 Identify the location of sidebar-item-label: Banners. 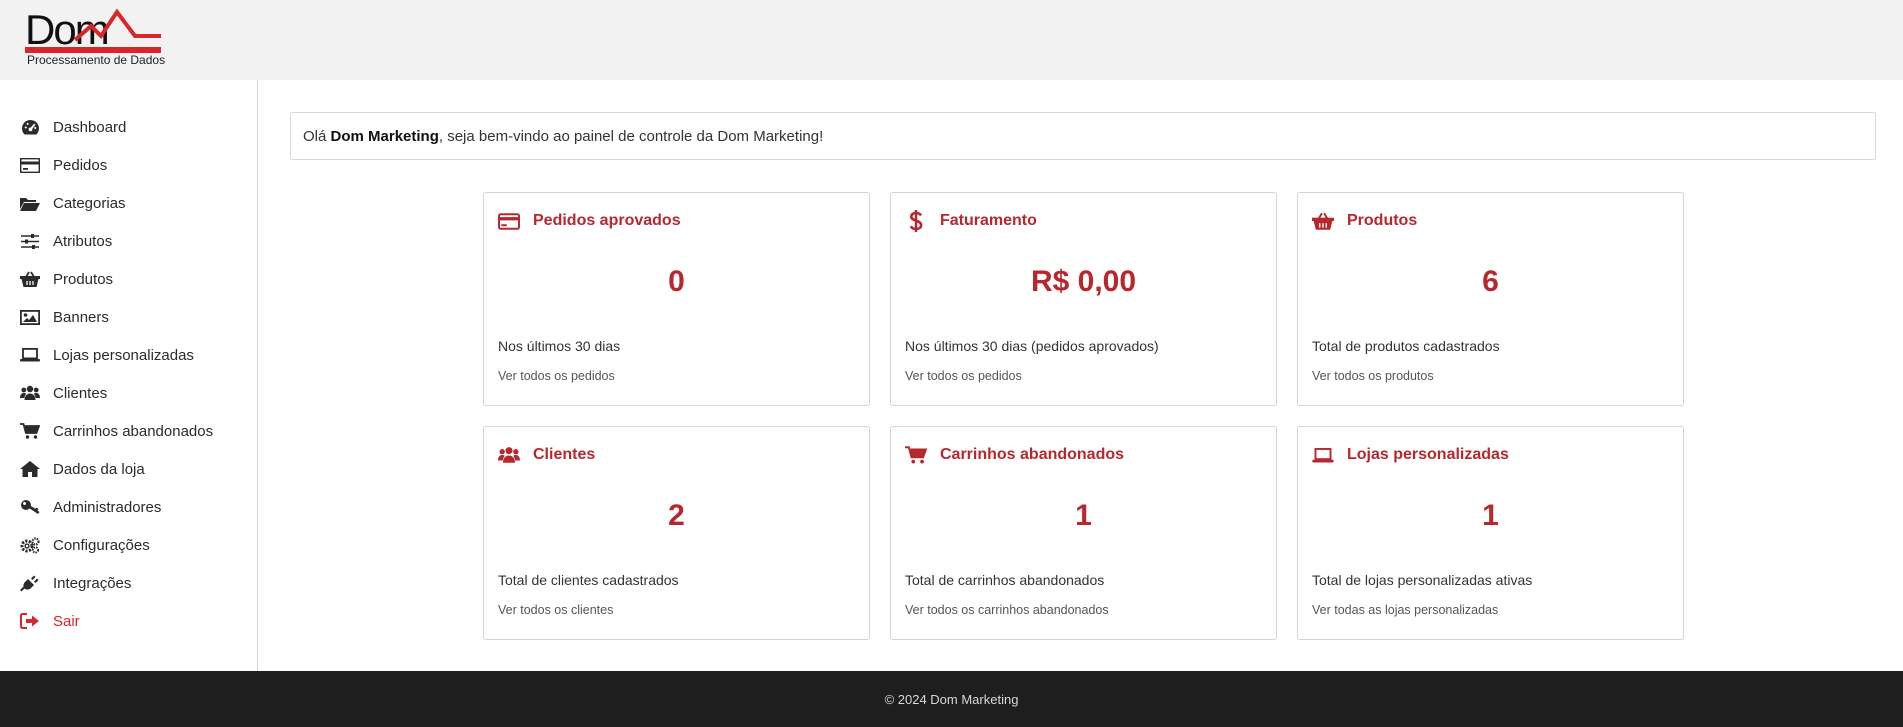
(81, 317).